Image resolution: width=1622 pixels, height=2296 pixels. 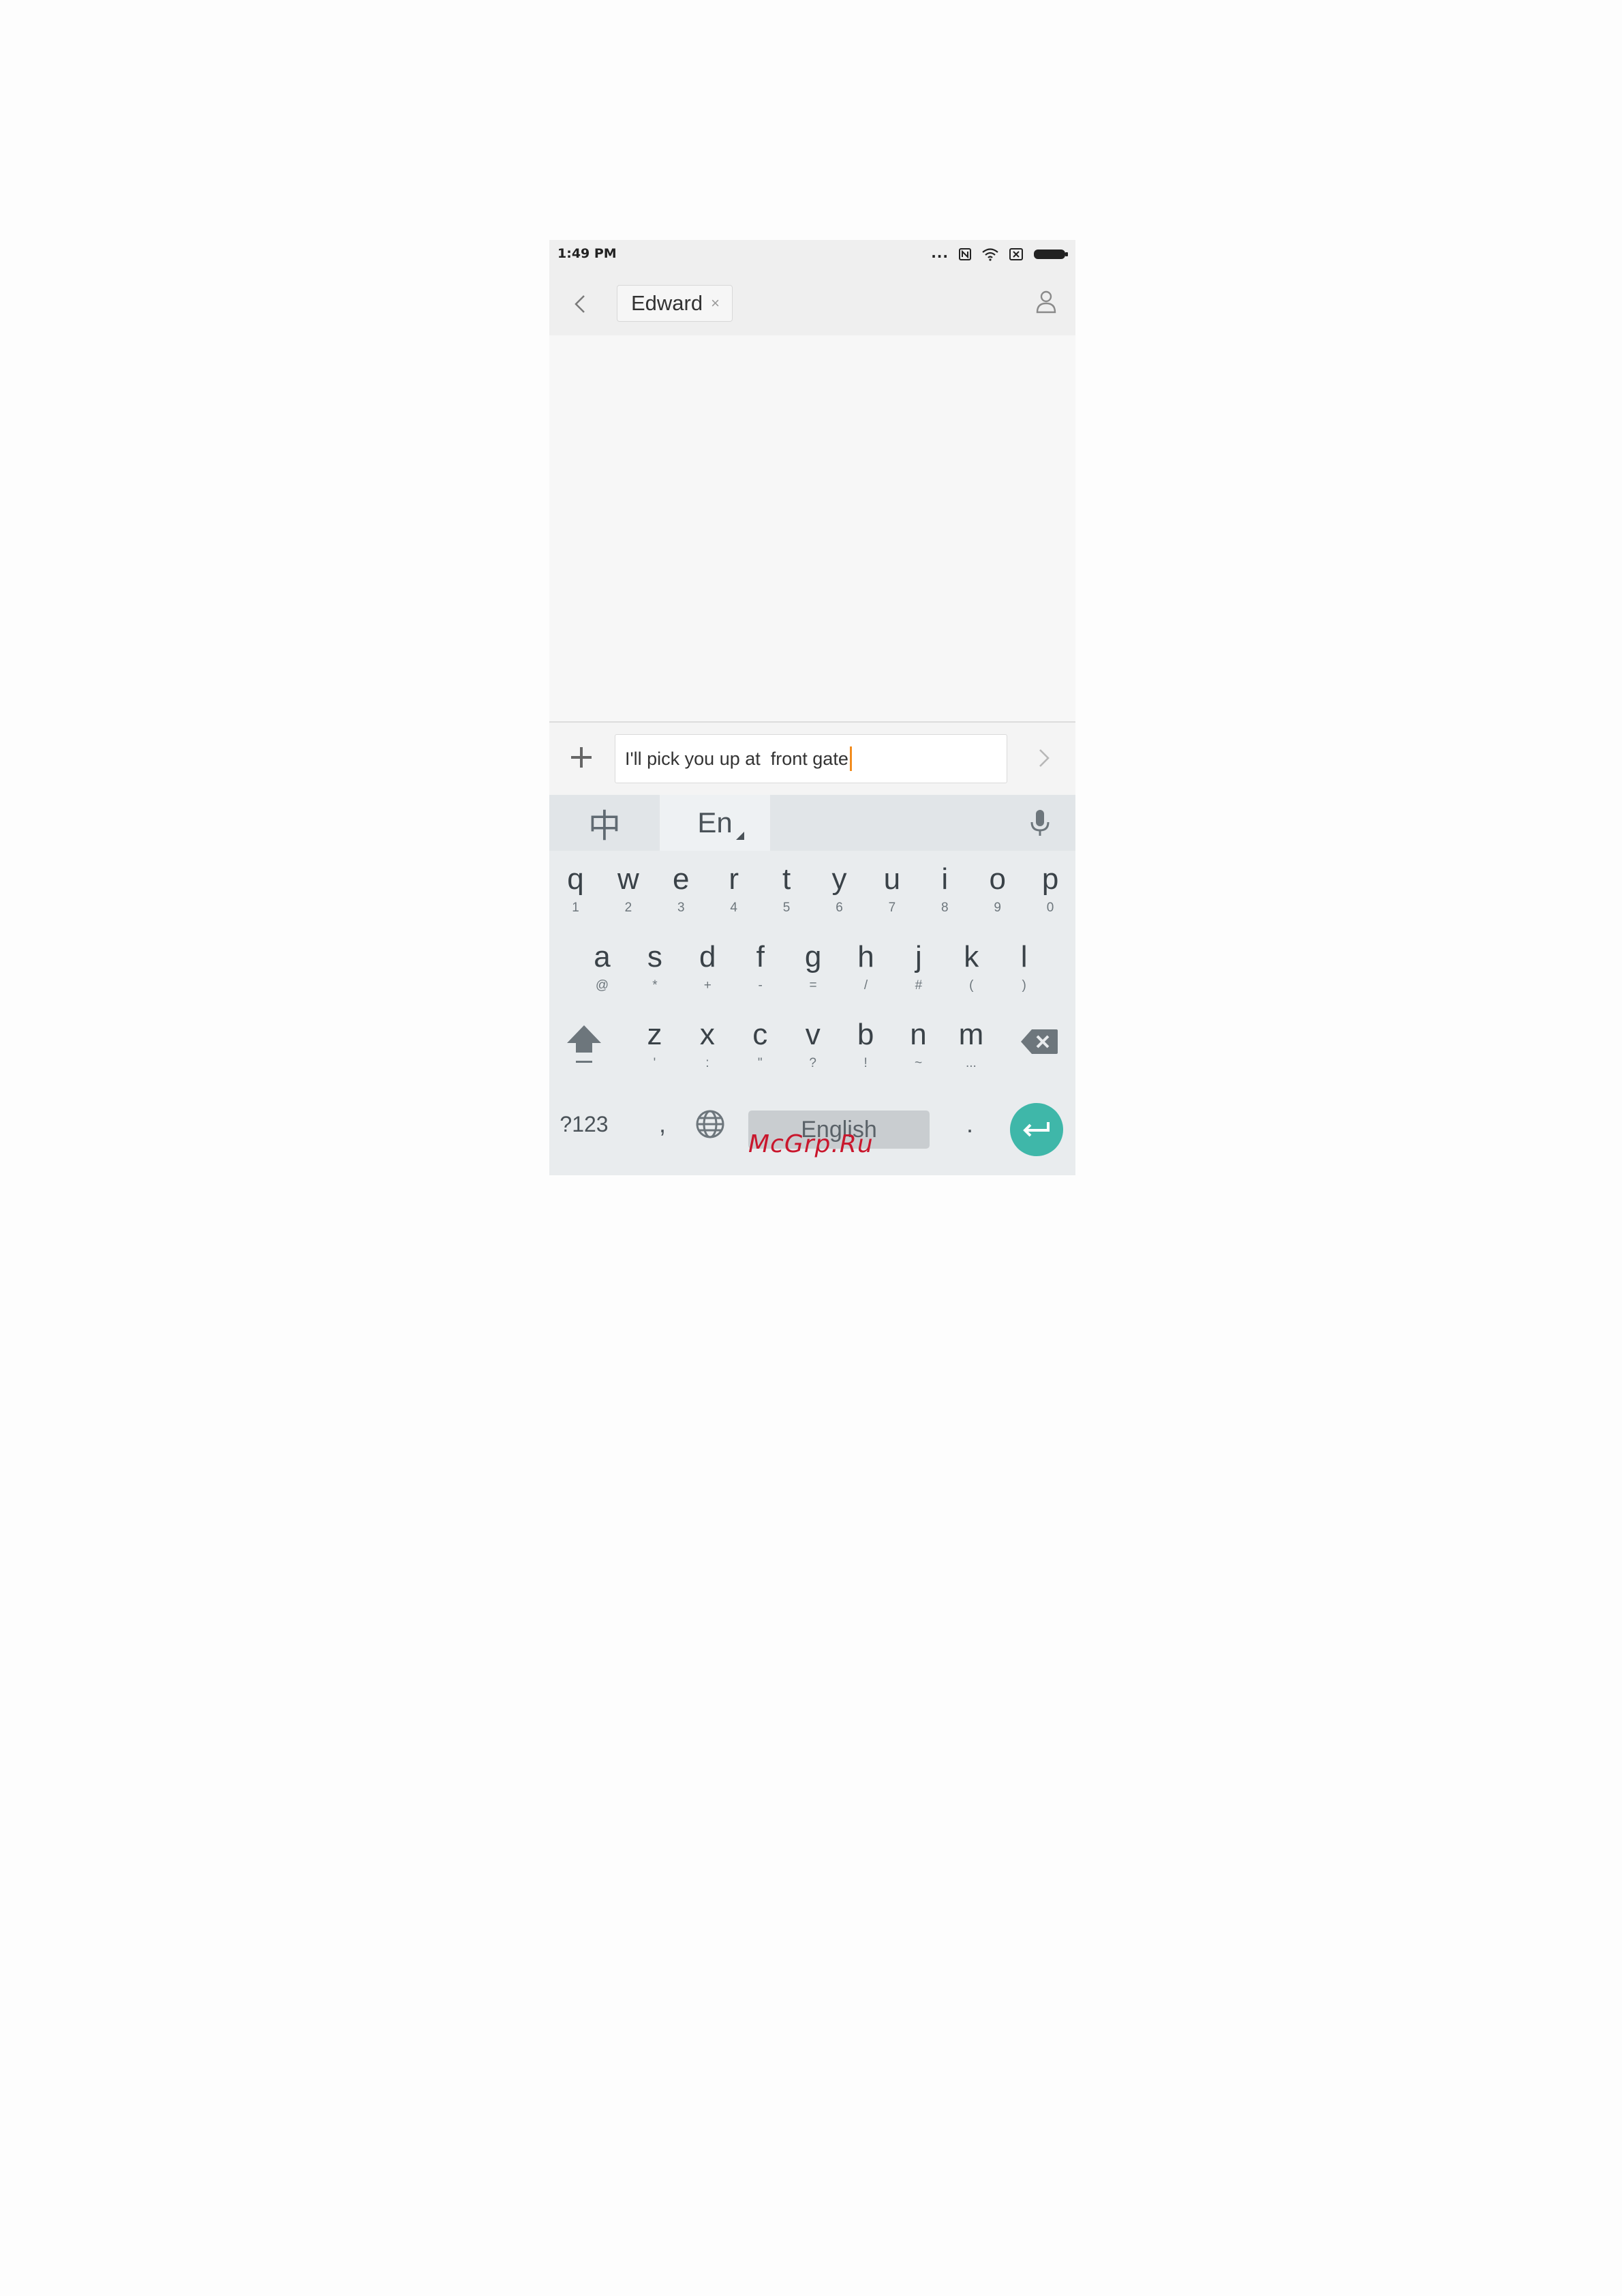 I want to click on key-label: a, so click(x=602, y=957).